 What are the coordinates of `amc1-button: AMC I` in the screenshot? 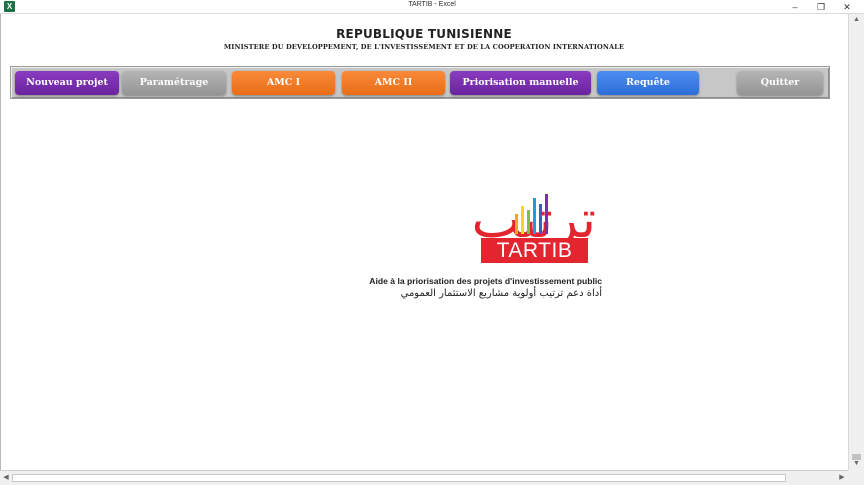 It's located at (283, 83).